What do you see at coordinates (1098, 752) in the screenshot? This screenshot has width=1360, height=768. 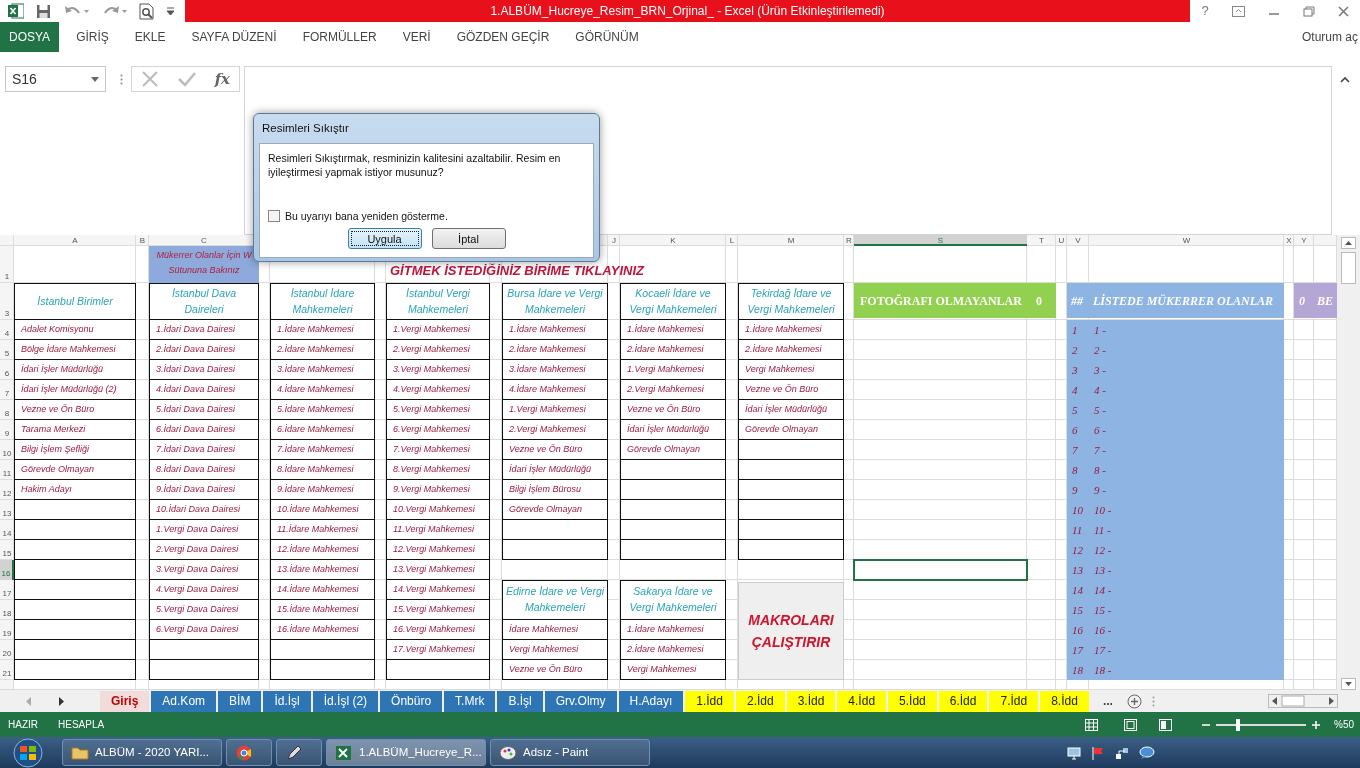 I see `flag-icon` at bounding box center [1098, 752].